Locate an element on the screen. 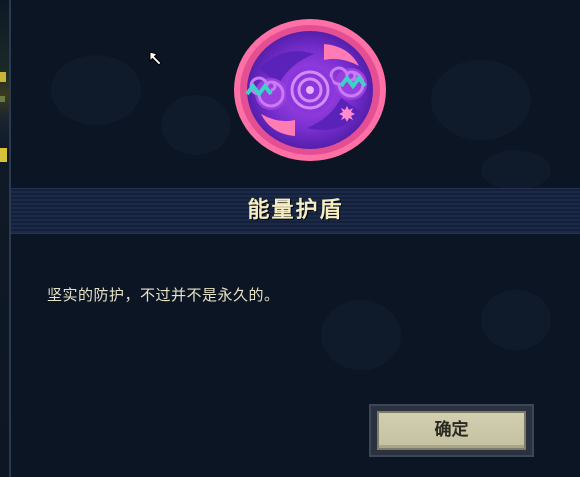 This screenshot has height=477, width=580. title-banner: 能量护盾 is located at coordinates (295, 211).